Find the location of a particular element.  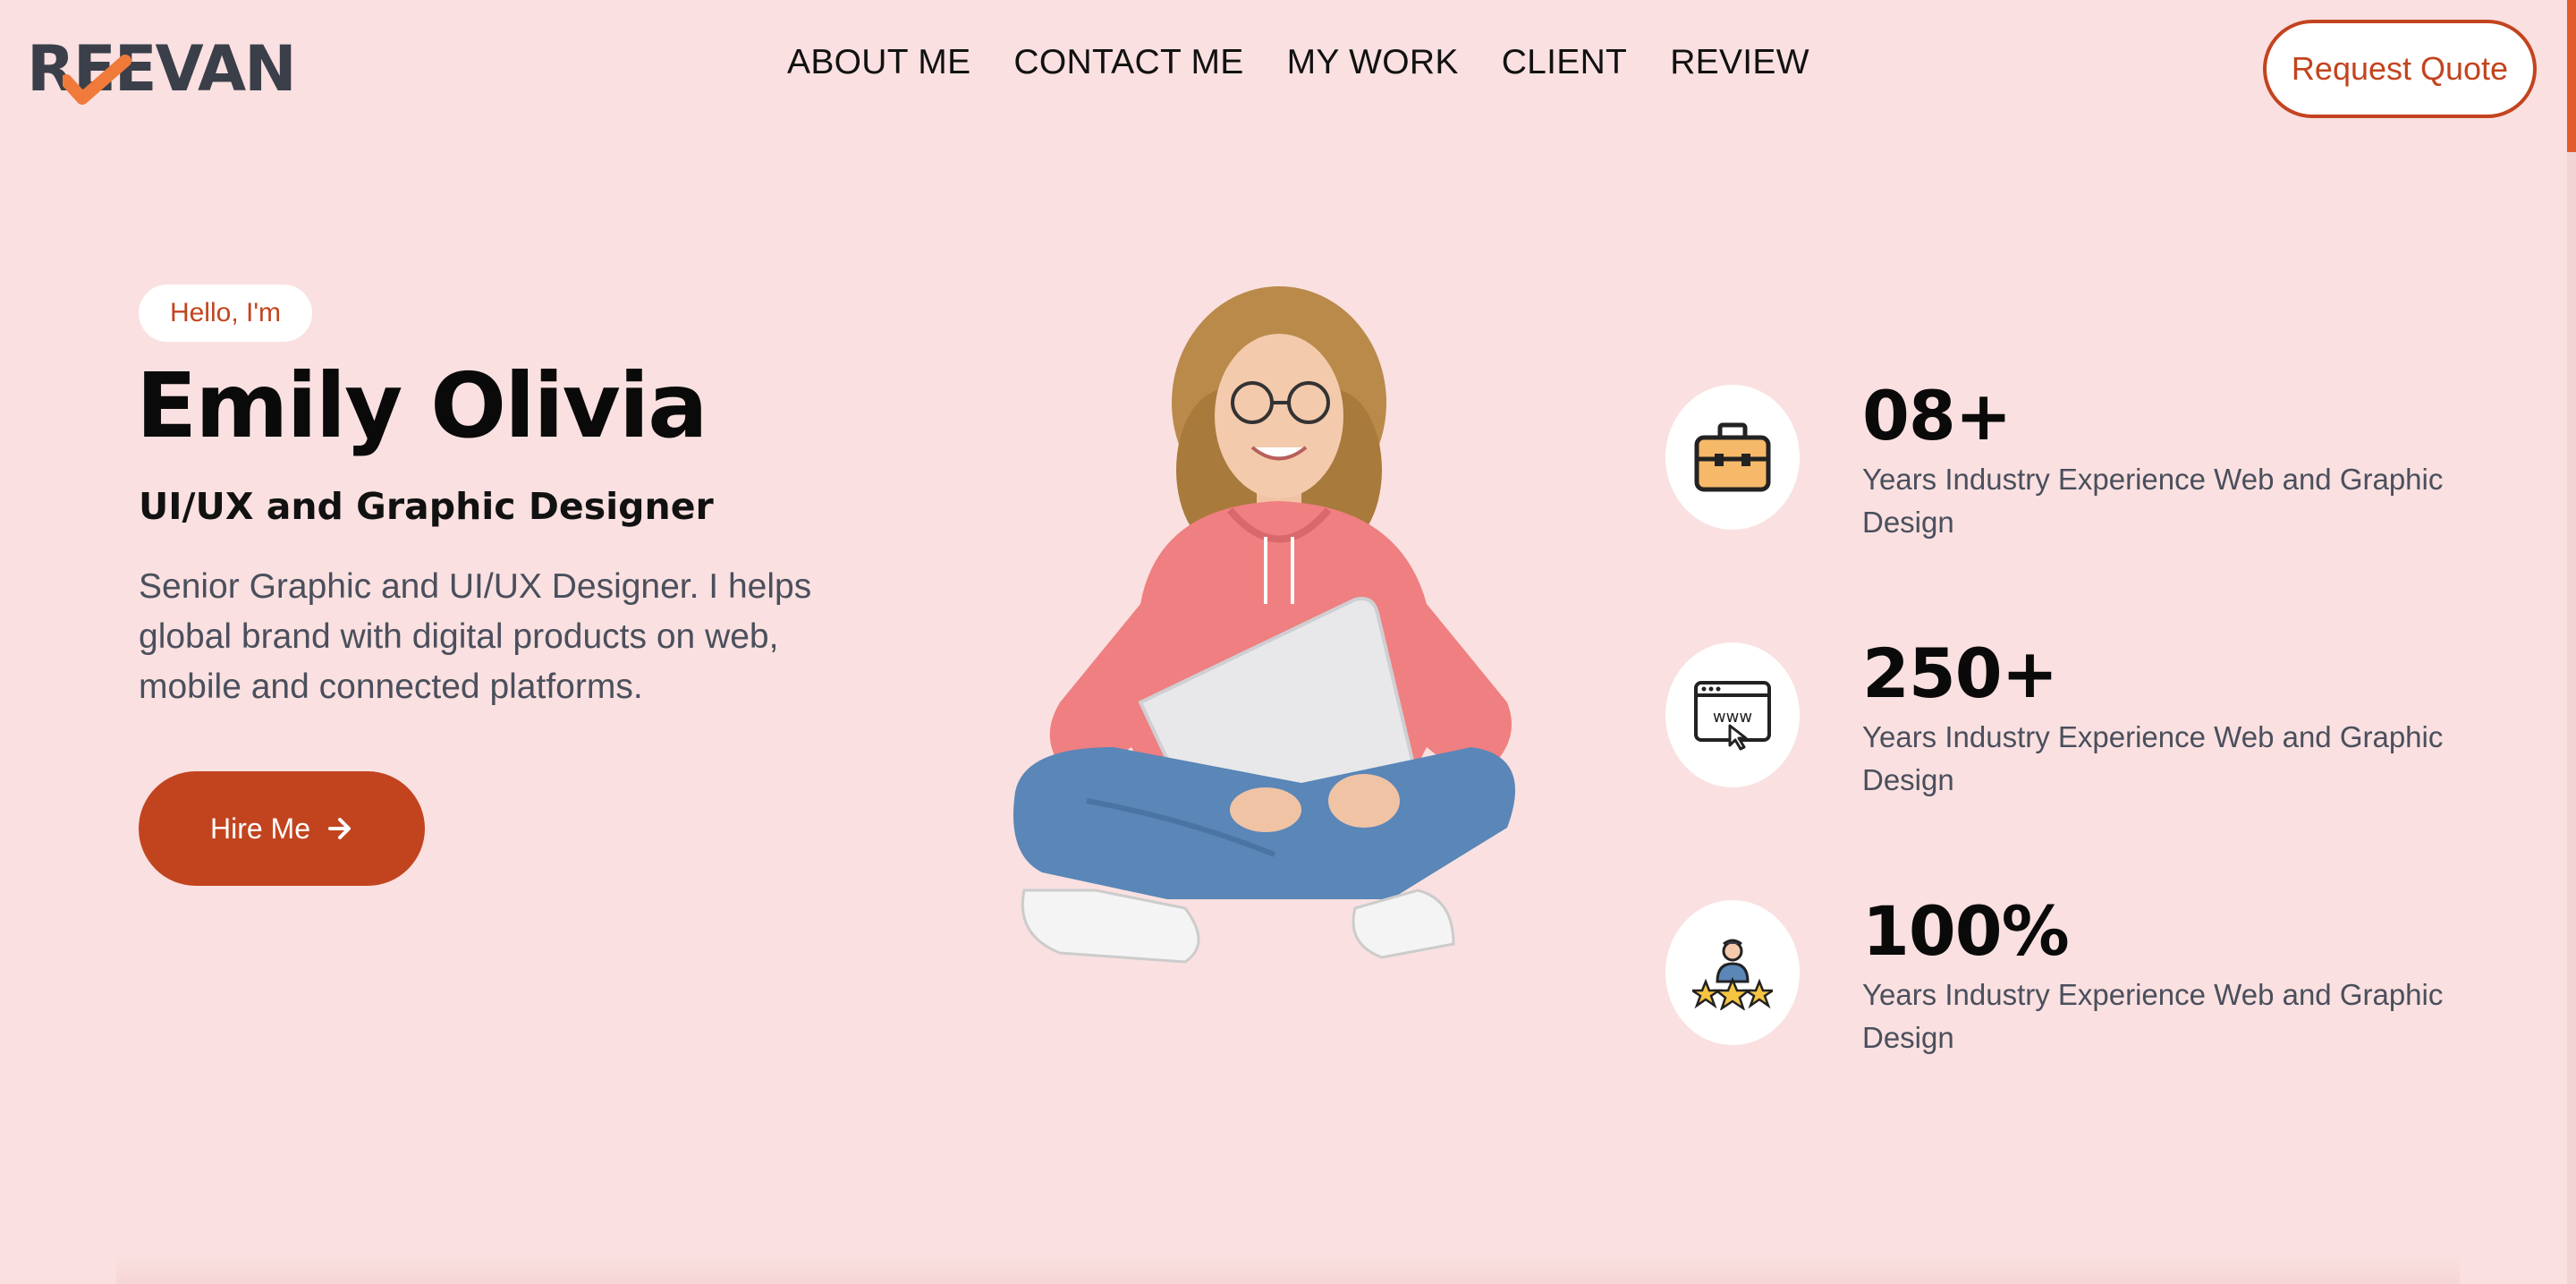

rating-person-icon is located at coordinates (1732, 974).